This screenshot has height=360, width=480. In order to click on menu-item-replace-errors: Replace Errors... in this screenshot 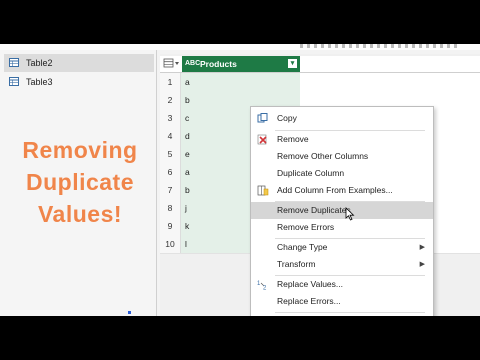, I will do `click(342, 301)`.